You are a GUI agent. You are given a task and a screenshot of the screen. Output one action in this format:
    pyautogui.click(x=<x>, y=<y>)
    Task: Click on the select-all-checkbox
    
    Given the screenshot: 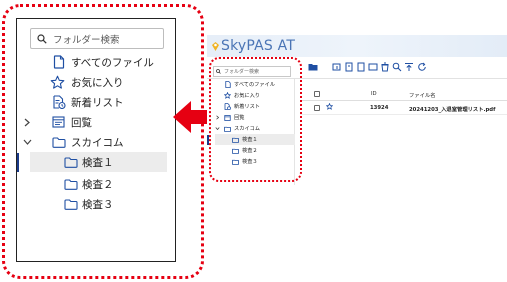 What is the action you would take?
    pyautogui.click(x=317, y=94)
    